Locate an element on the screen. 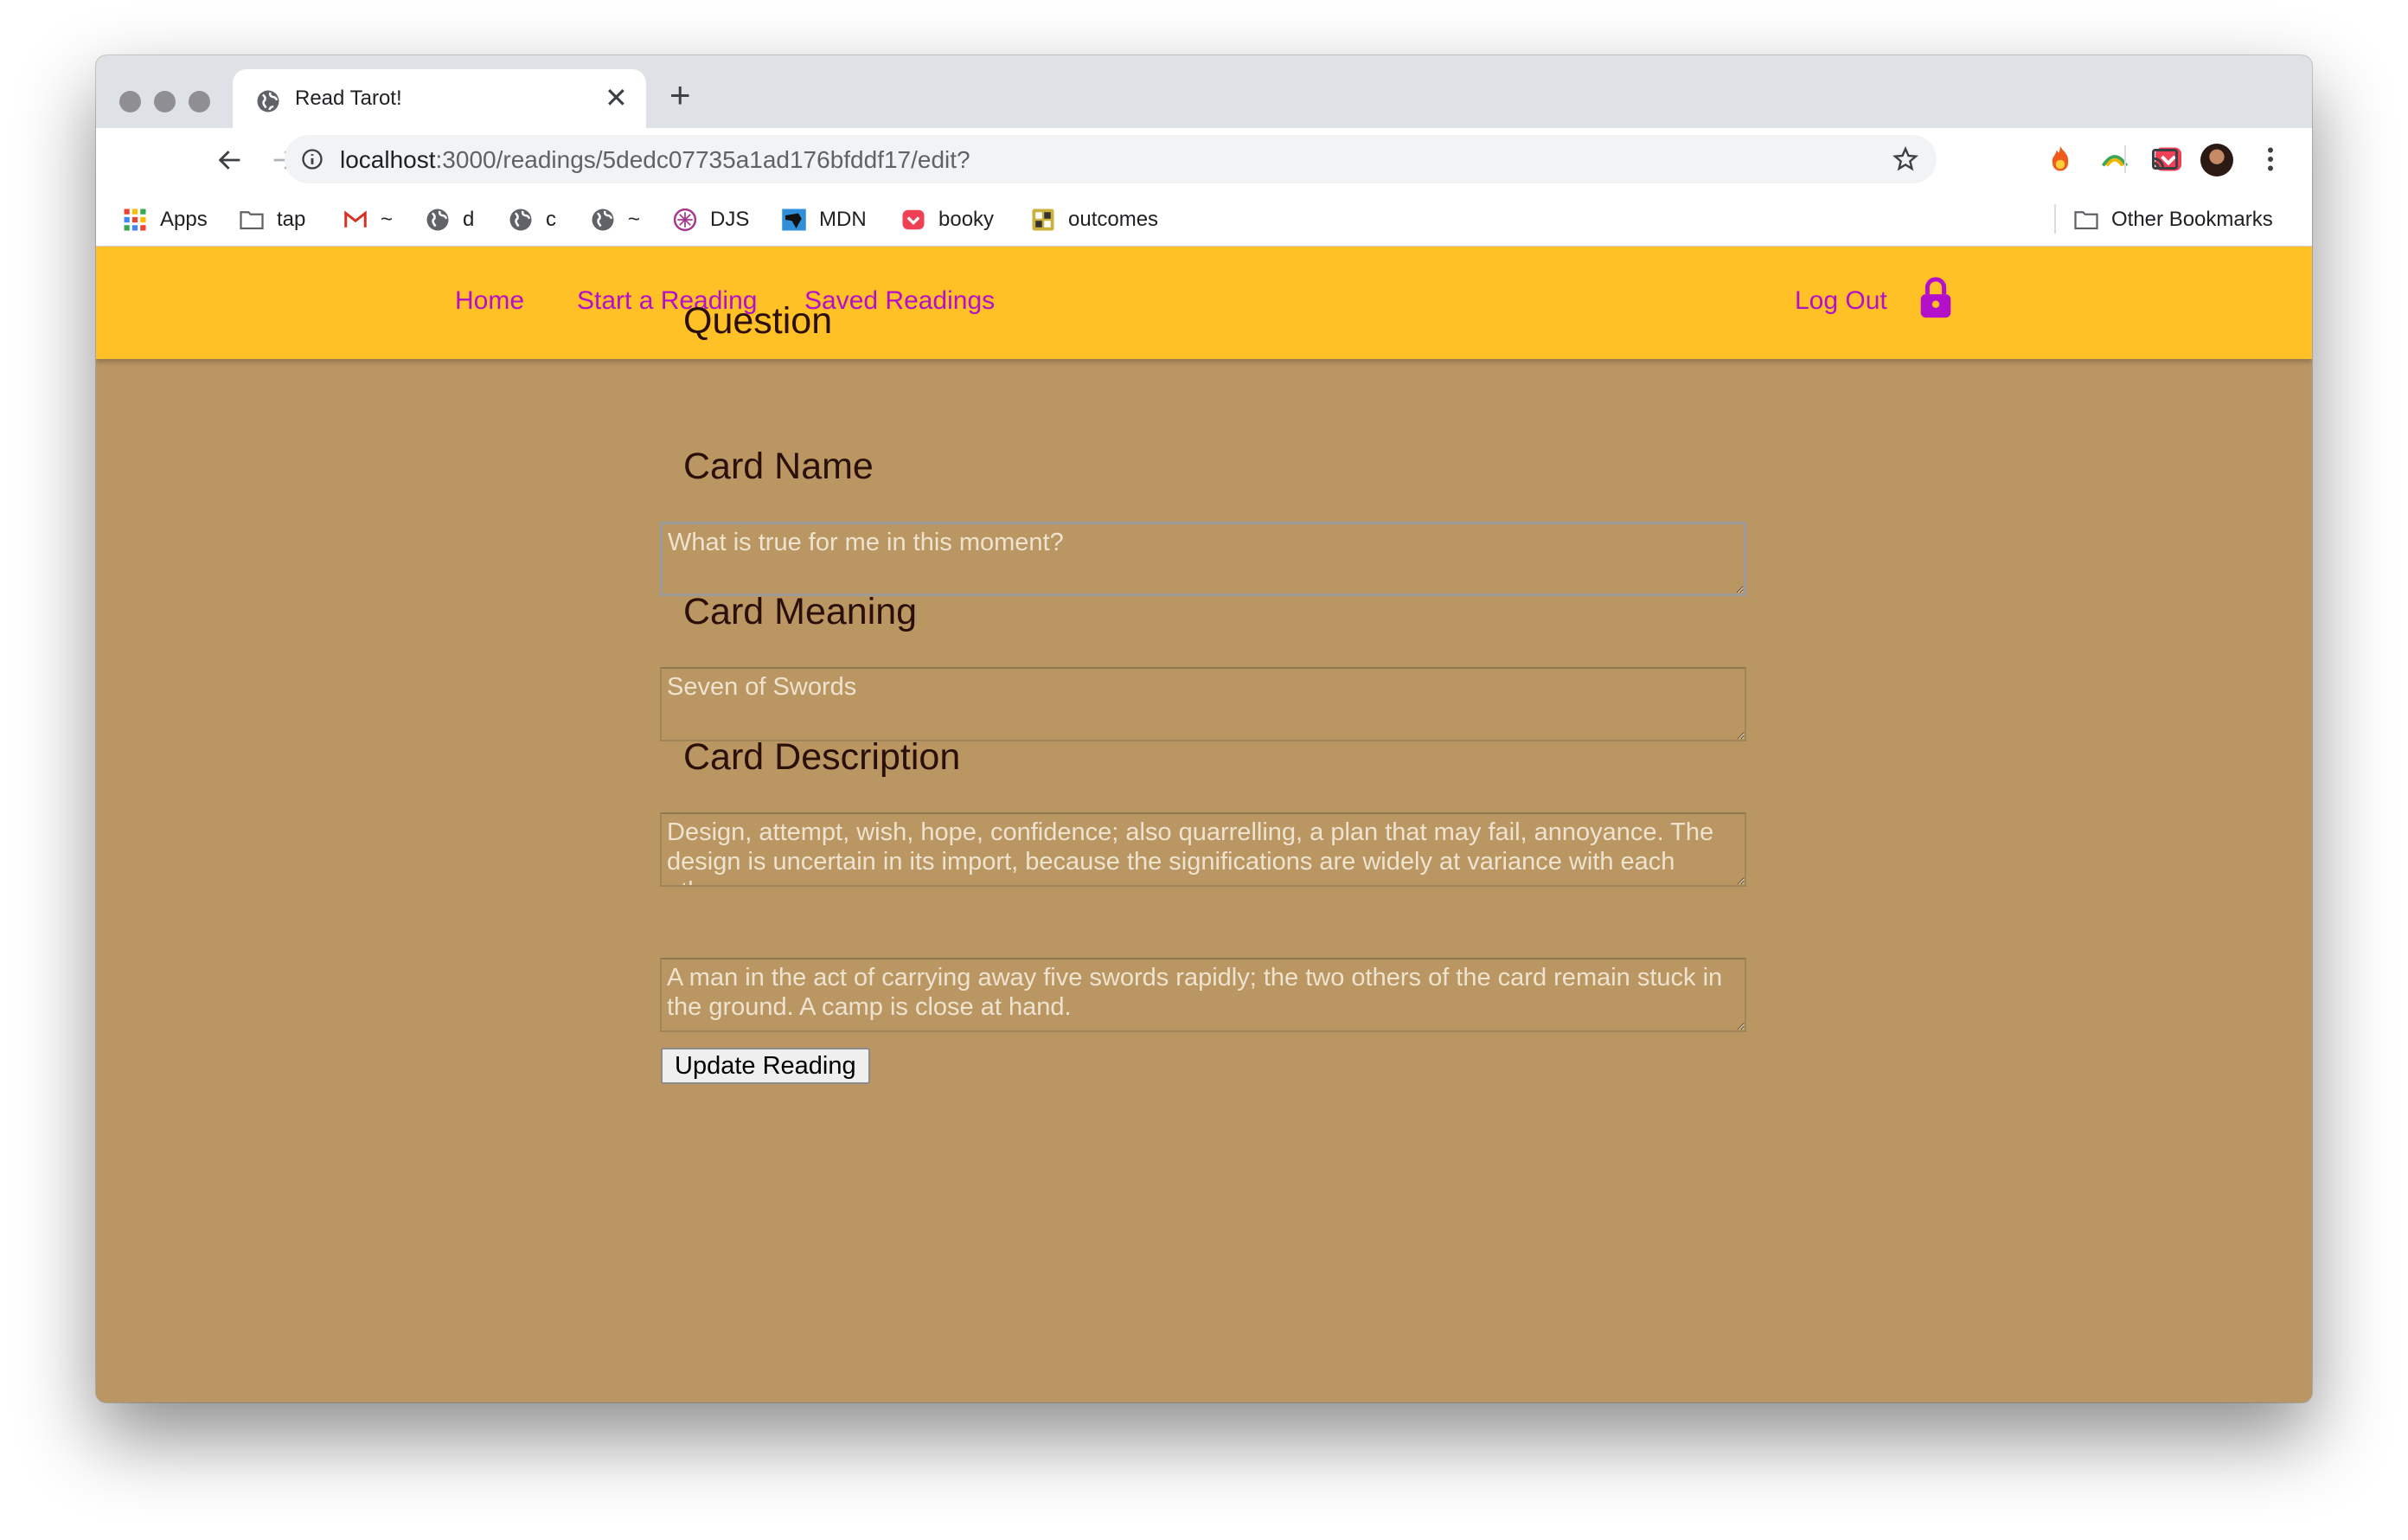  bookmark-tilde: ~ is located at coordinates (615, 220).